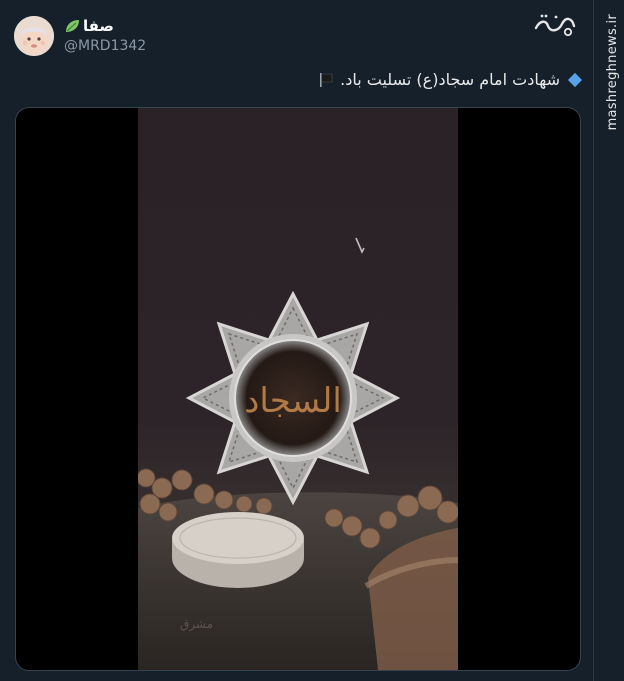  What do you see at coordinates (575, 79) in the screenshot?
I see `blue-diamond-icon` at bounding box center [575, 79].